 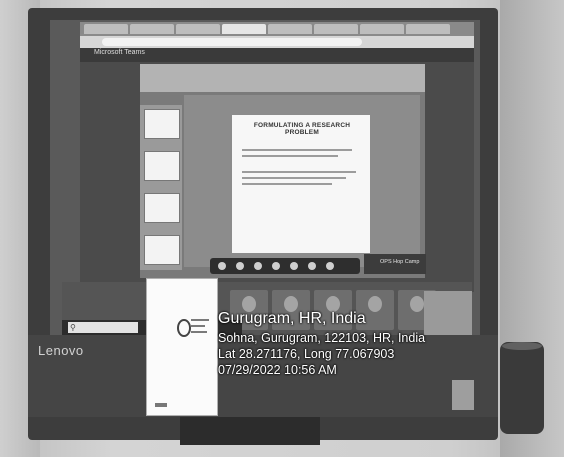 What do you see at coordinates (201, 326) in the screenshot?
I see `phone-app-text` at bounding box center [201, 326].